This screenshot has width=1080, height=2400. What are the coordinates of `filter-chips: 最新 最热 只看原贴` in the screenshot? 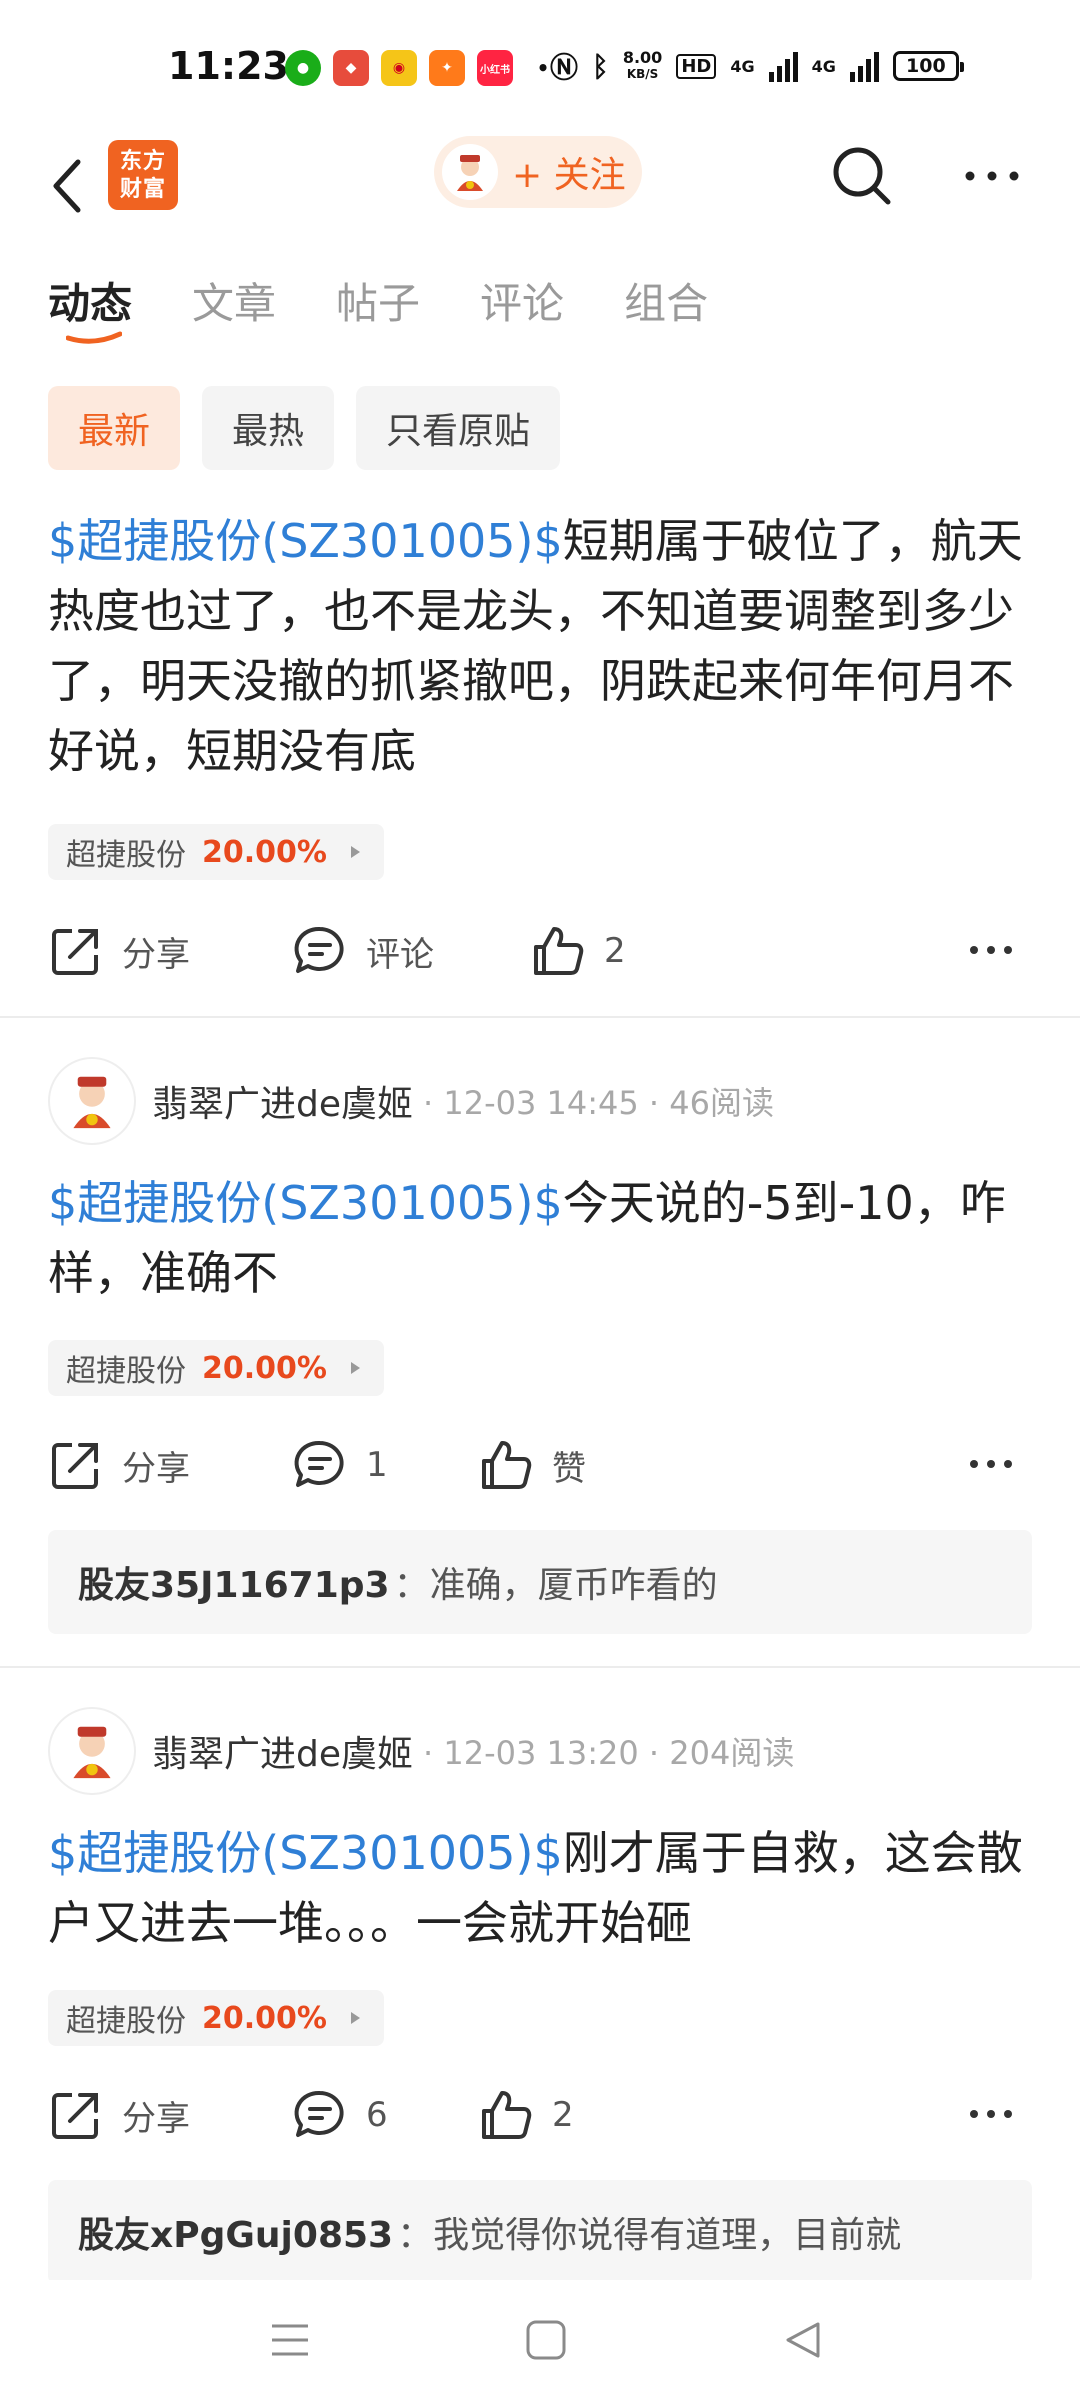 It's located at (304, 428).